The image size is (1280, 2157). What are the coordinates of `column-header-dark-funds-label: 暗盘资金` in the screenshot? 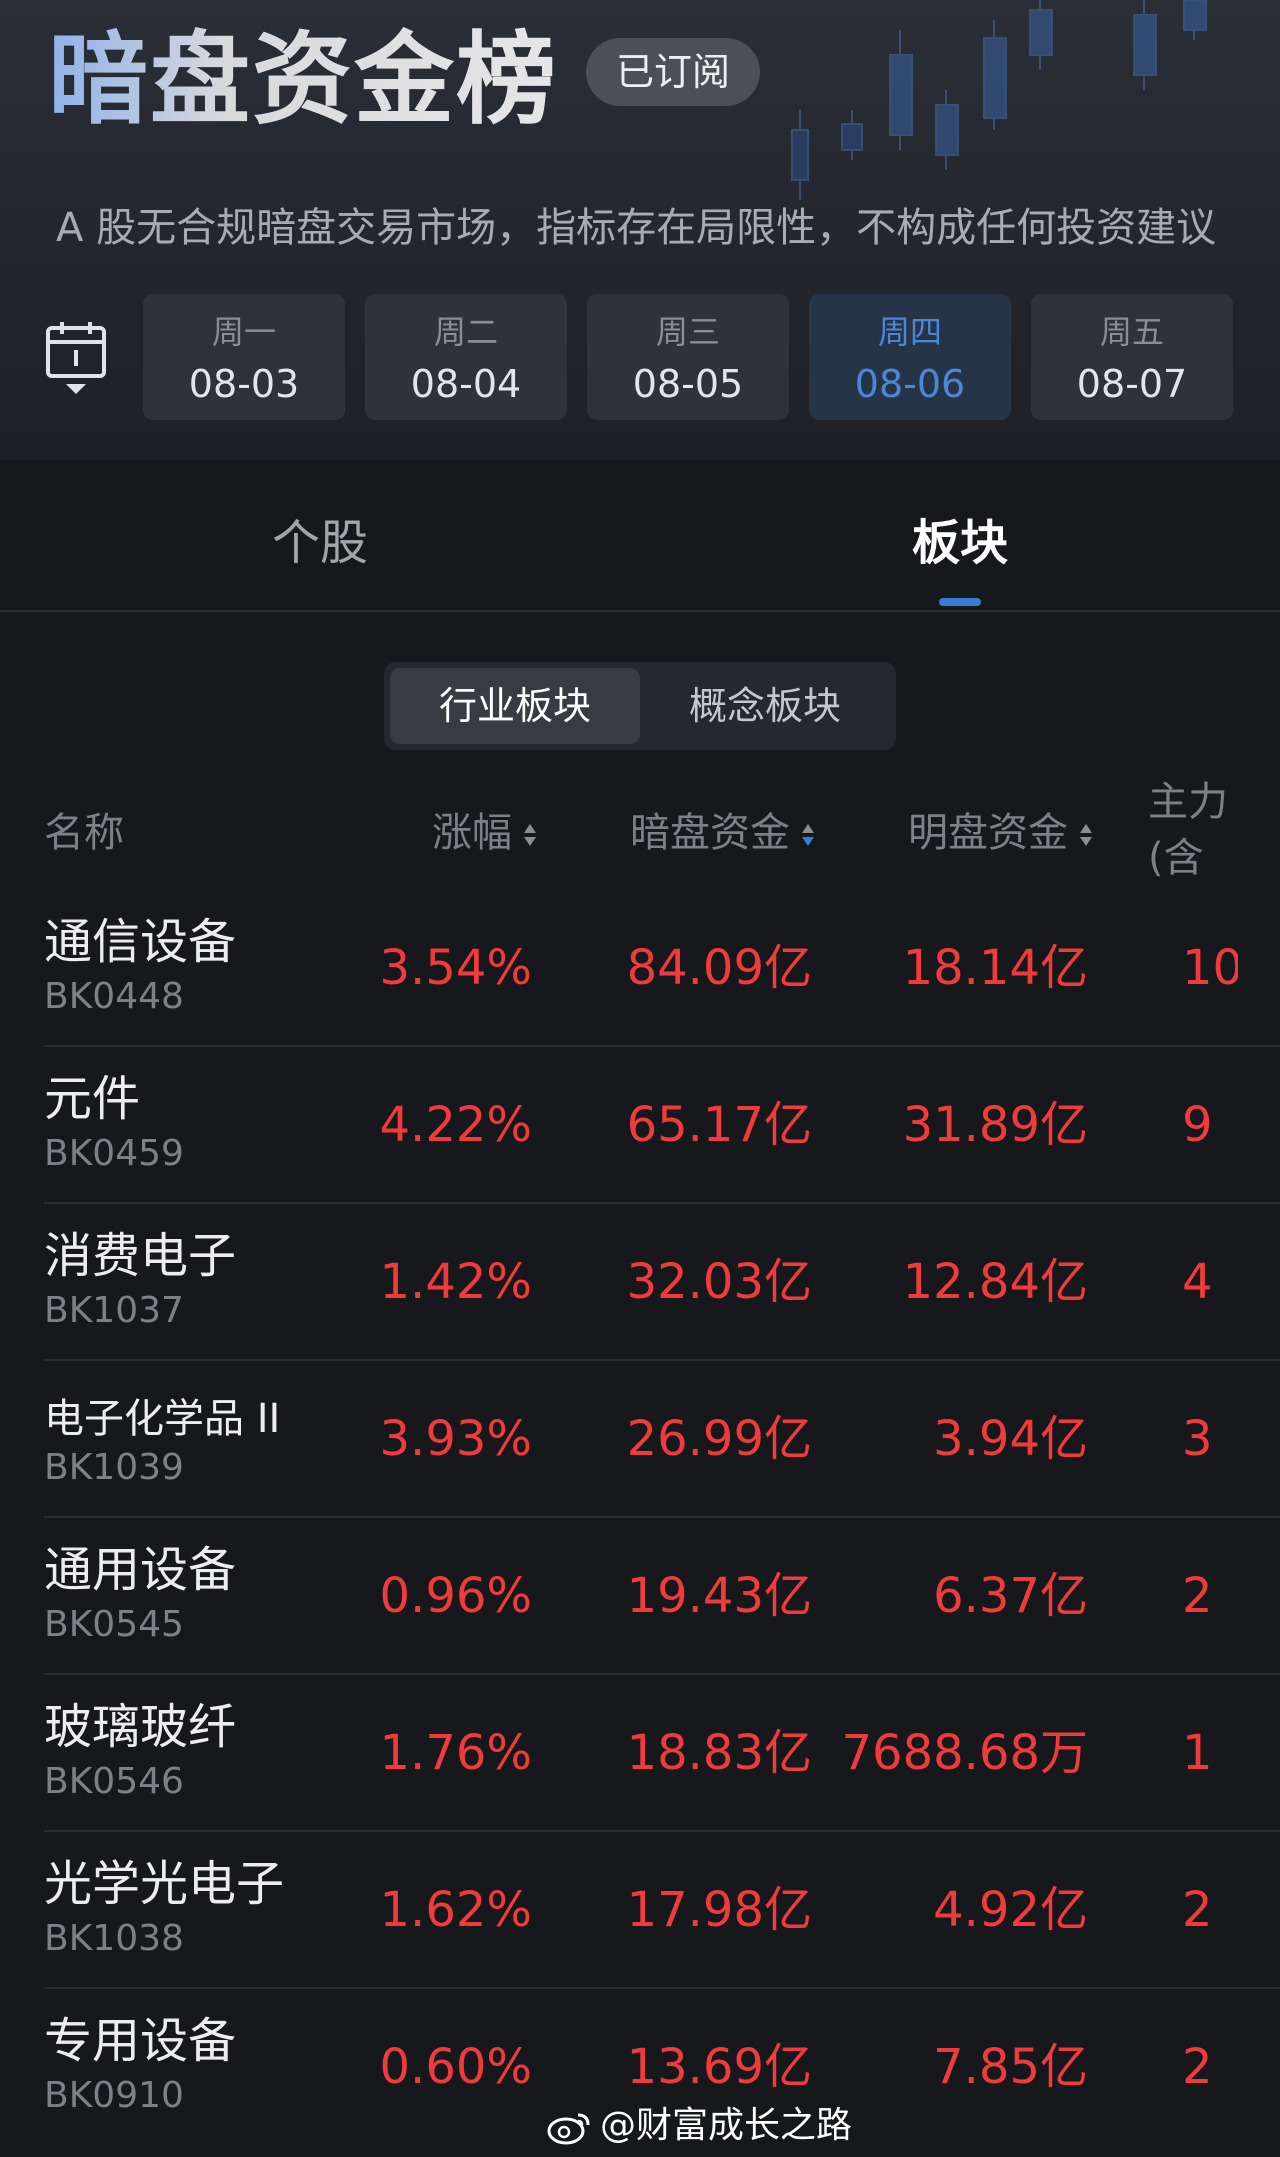 It's located at (710, 833).